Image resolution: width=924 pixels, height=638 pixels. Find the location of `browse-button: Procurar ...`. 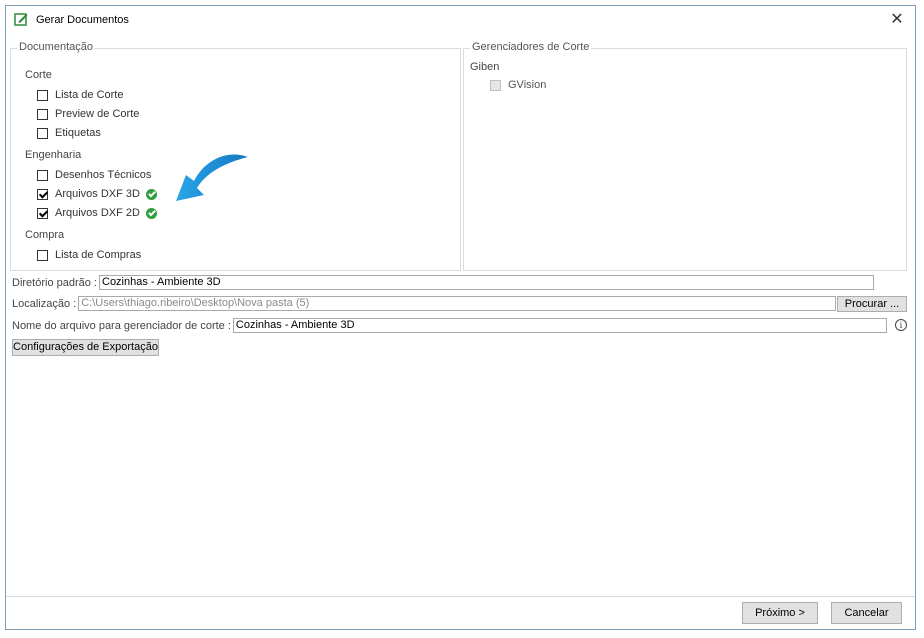

browse-button: Procurar ... is located at coordinates (872, 304).